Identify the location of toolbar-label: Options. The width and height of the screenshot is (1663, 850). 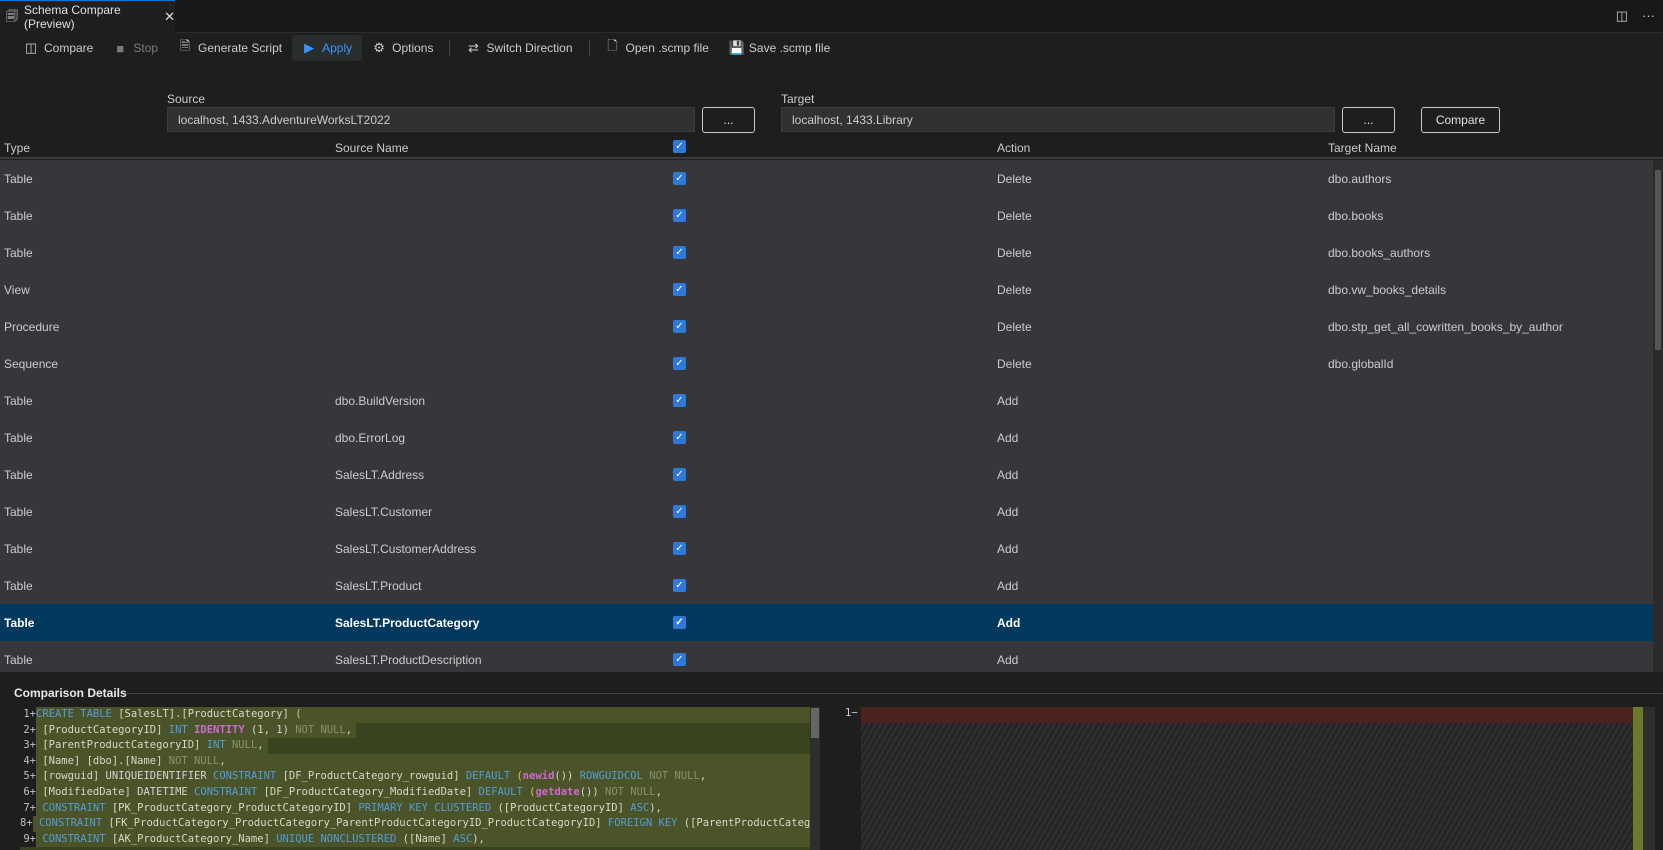
(413, 48).